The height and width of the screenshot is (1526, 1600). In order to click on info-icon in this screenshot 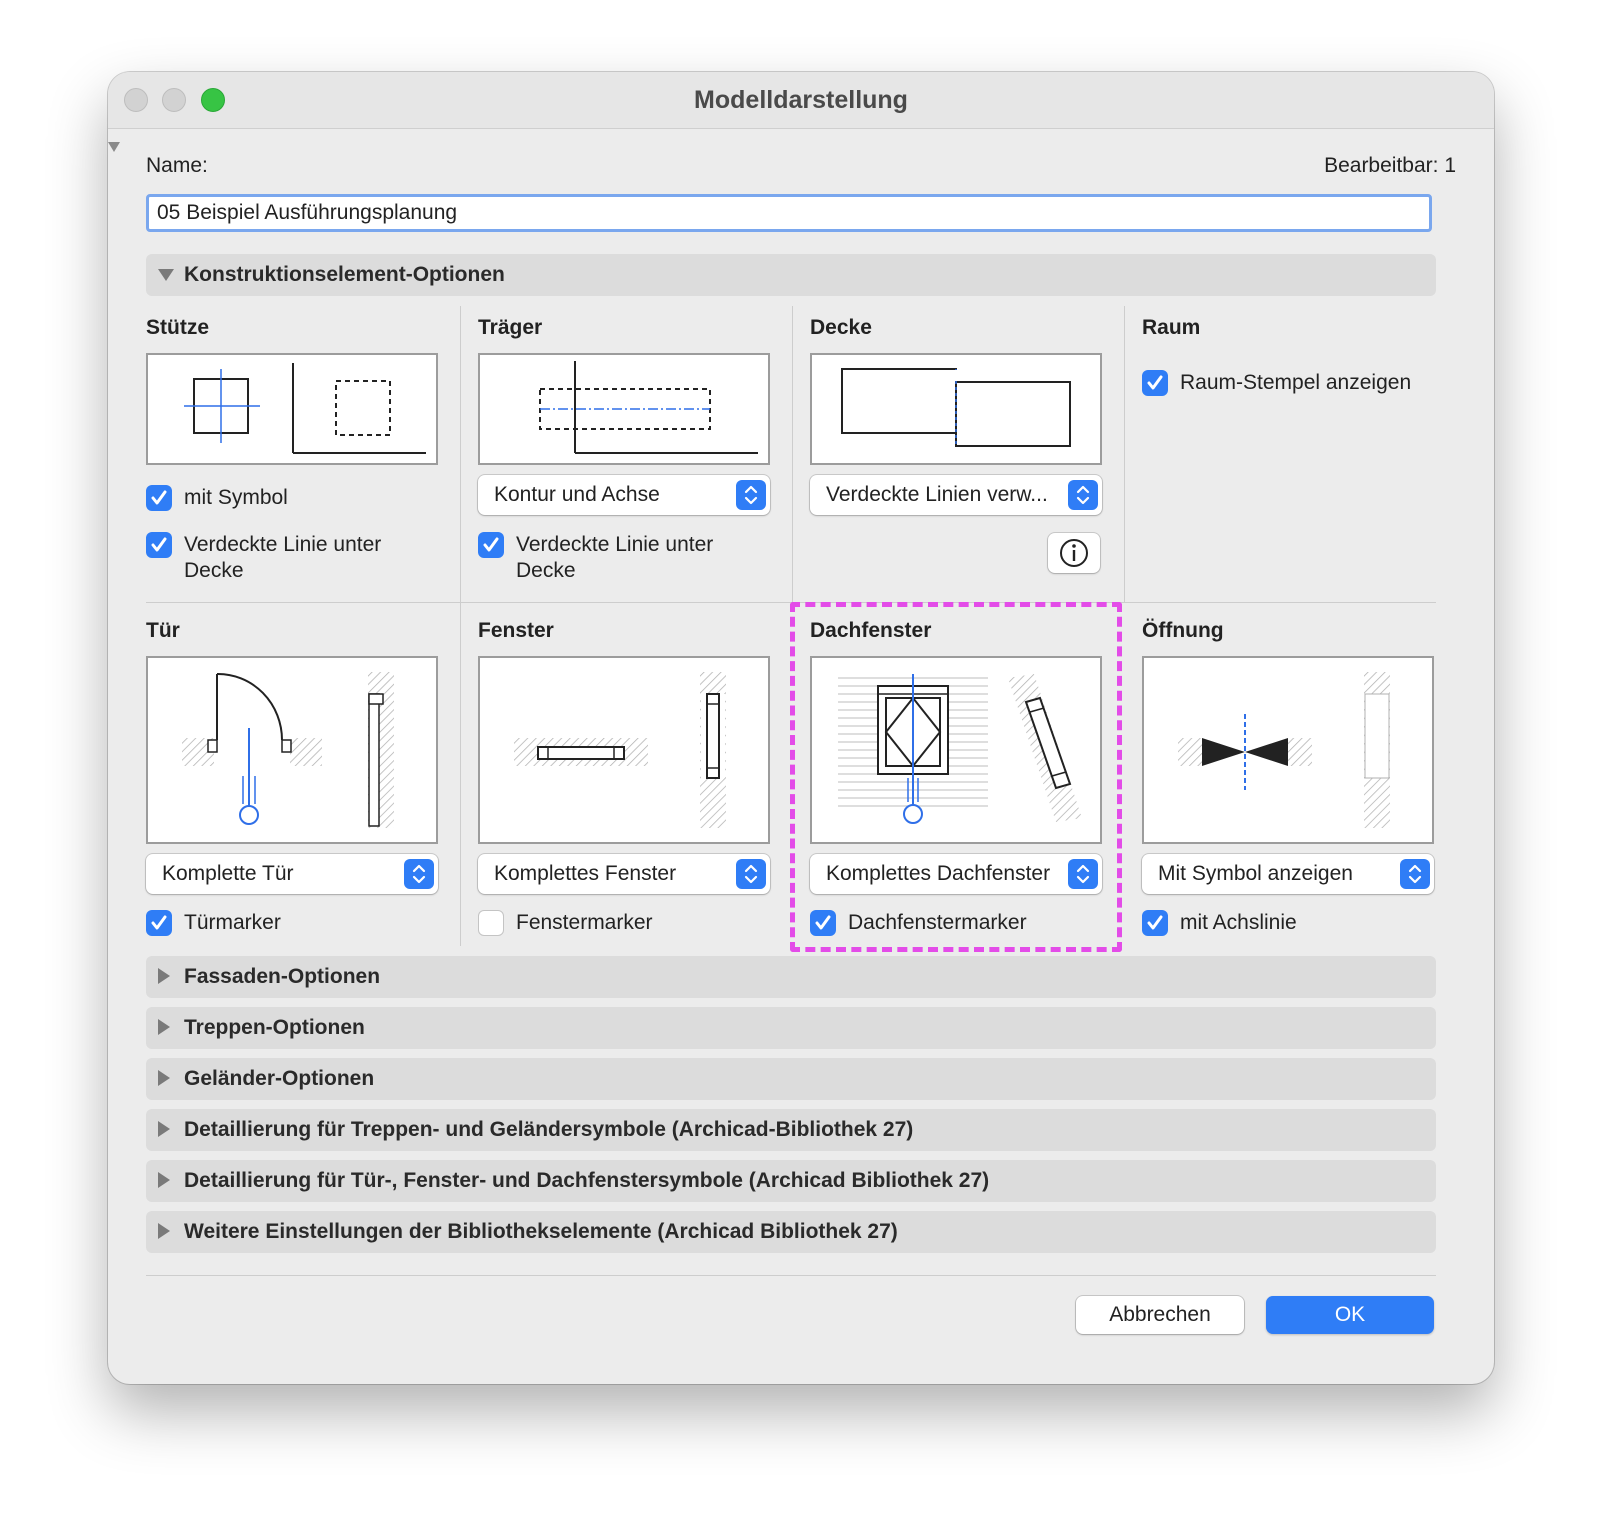, I will do `click(1074, 553)`.